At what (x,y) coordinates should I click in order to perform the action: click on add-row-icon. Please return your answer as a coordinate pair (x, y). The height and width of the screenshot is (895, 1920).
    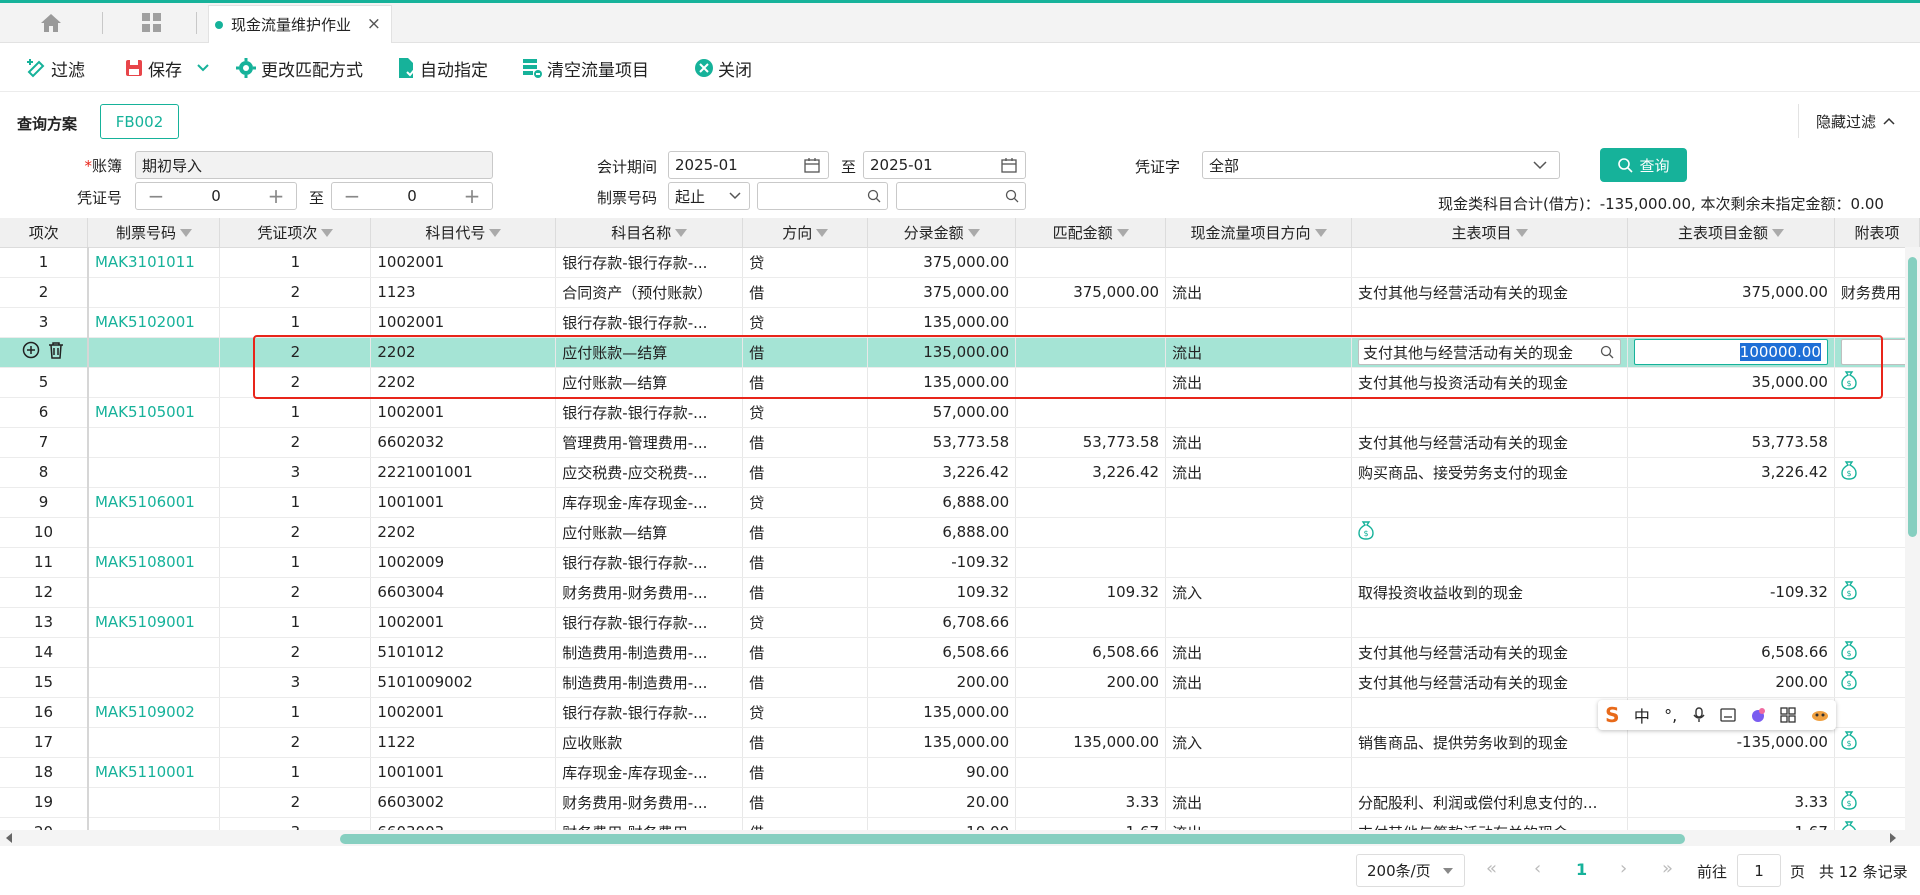
    Looking at the image, I should click on (31, 352).